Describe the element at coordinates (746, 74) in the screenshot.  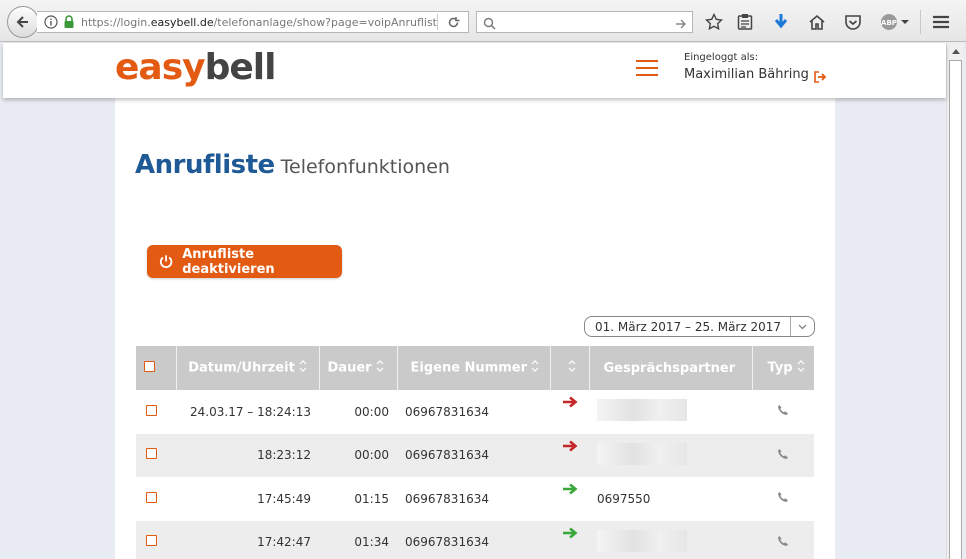
I see `user-name: Maximilian Bähring` at that location.